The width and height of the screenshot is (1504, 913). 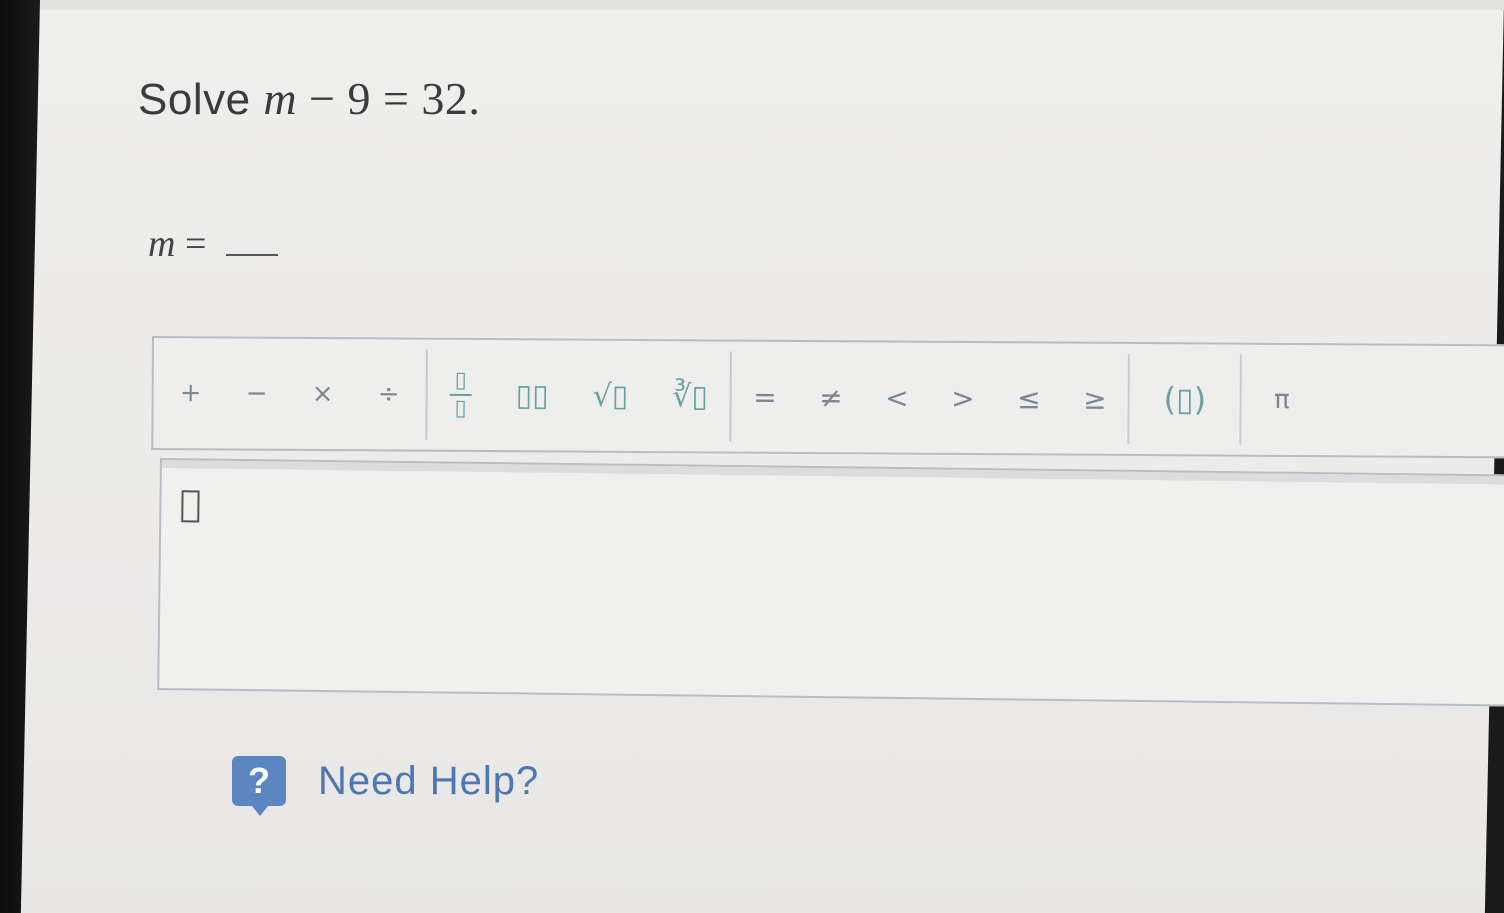 I want to click on less-equal-button: ≤, so click(x=1029, y=398).